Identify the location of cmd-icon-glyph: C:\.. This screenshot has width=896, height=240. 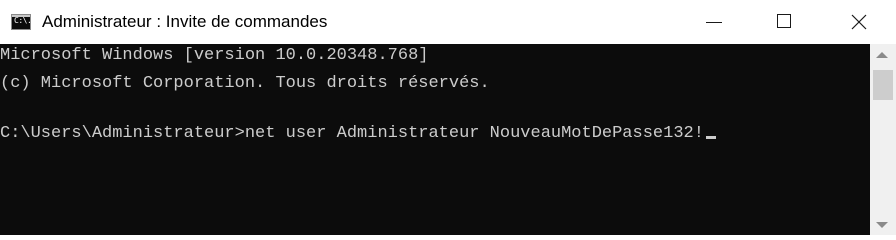
(23, 20).